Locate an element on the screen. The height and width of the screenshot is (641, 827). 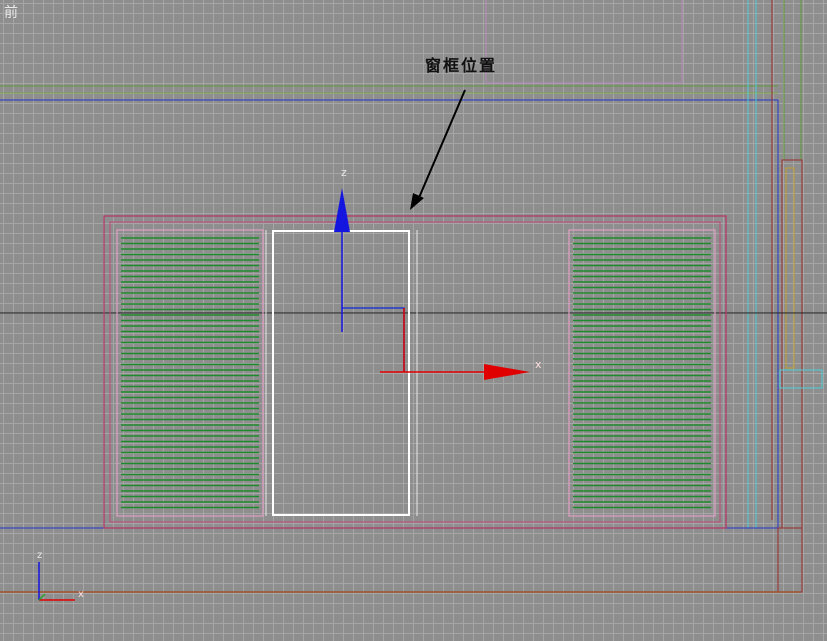
annotation-text: 窗框位置 is located at coordinates (461, 65).